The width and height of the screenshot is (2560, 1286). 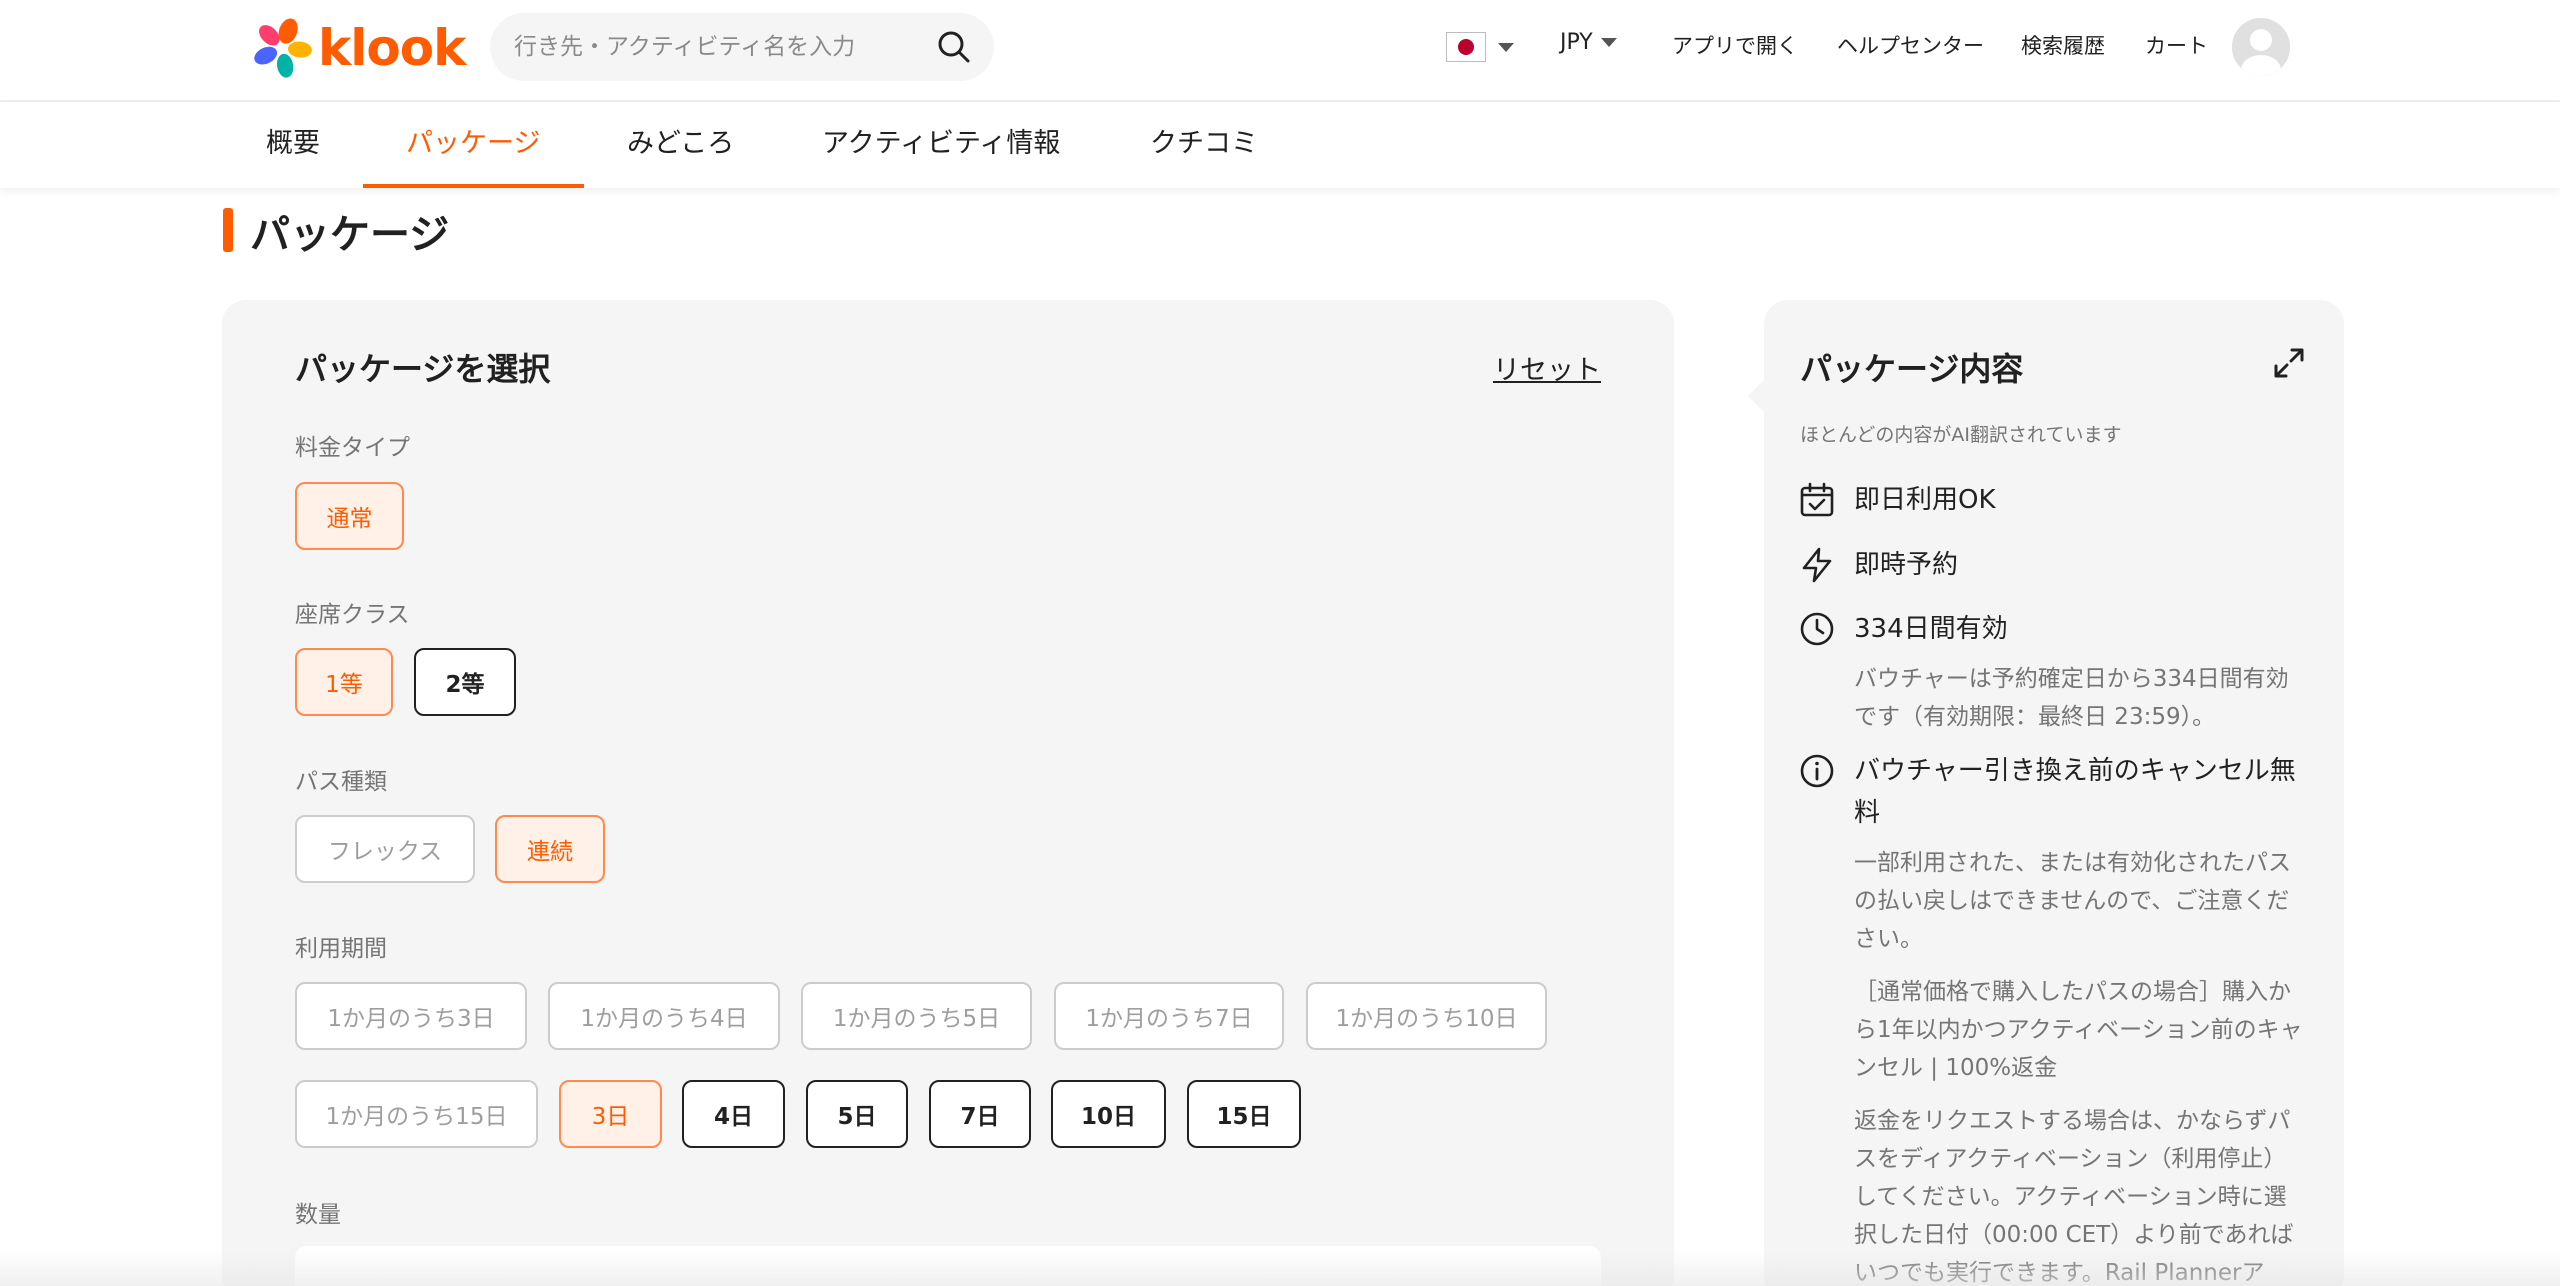 I want to click on klook-logo-icon, so click(x=283, y=48).